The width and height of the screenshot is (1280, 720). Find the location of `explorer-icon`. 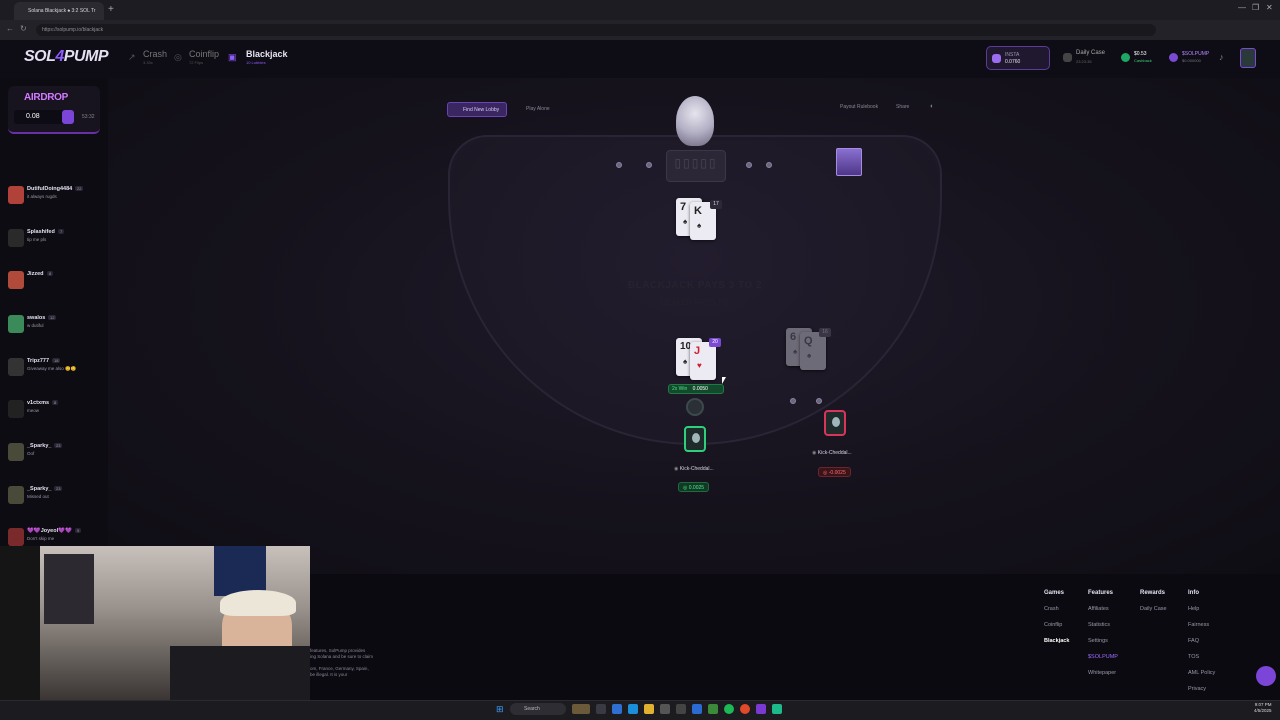

explorer-icon is located at coordinates (649, 709).